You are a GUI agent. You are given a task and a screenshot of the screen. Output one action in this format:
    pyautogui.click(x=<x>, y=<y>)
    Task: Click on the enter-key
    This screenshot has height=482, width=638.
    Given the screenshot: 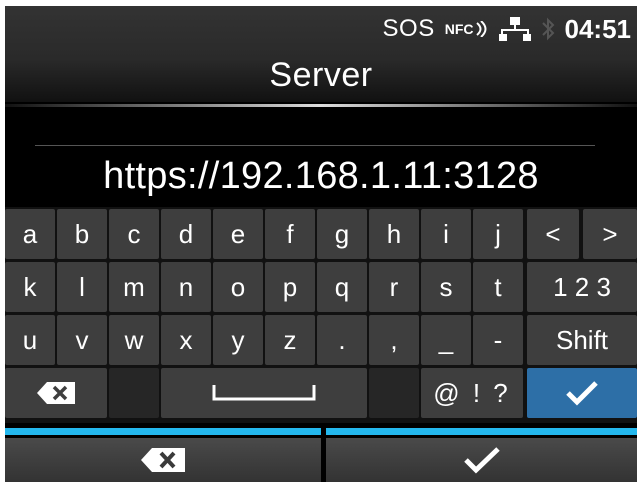 What is the action you would take?
    pyautogui.click(x=582, y=393)
    